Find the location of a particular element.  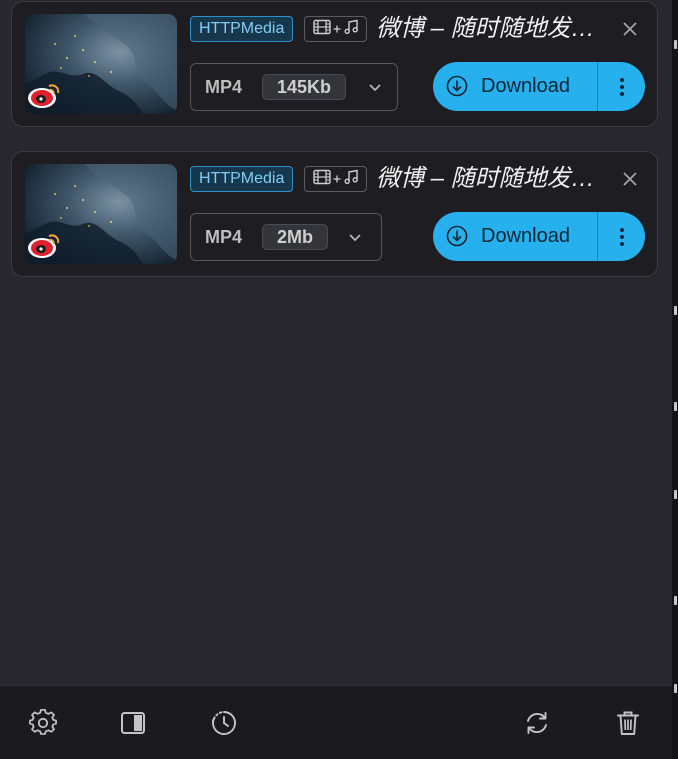

background-window-edge is located at coordinates (675, 379).